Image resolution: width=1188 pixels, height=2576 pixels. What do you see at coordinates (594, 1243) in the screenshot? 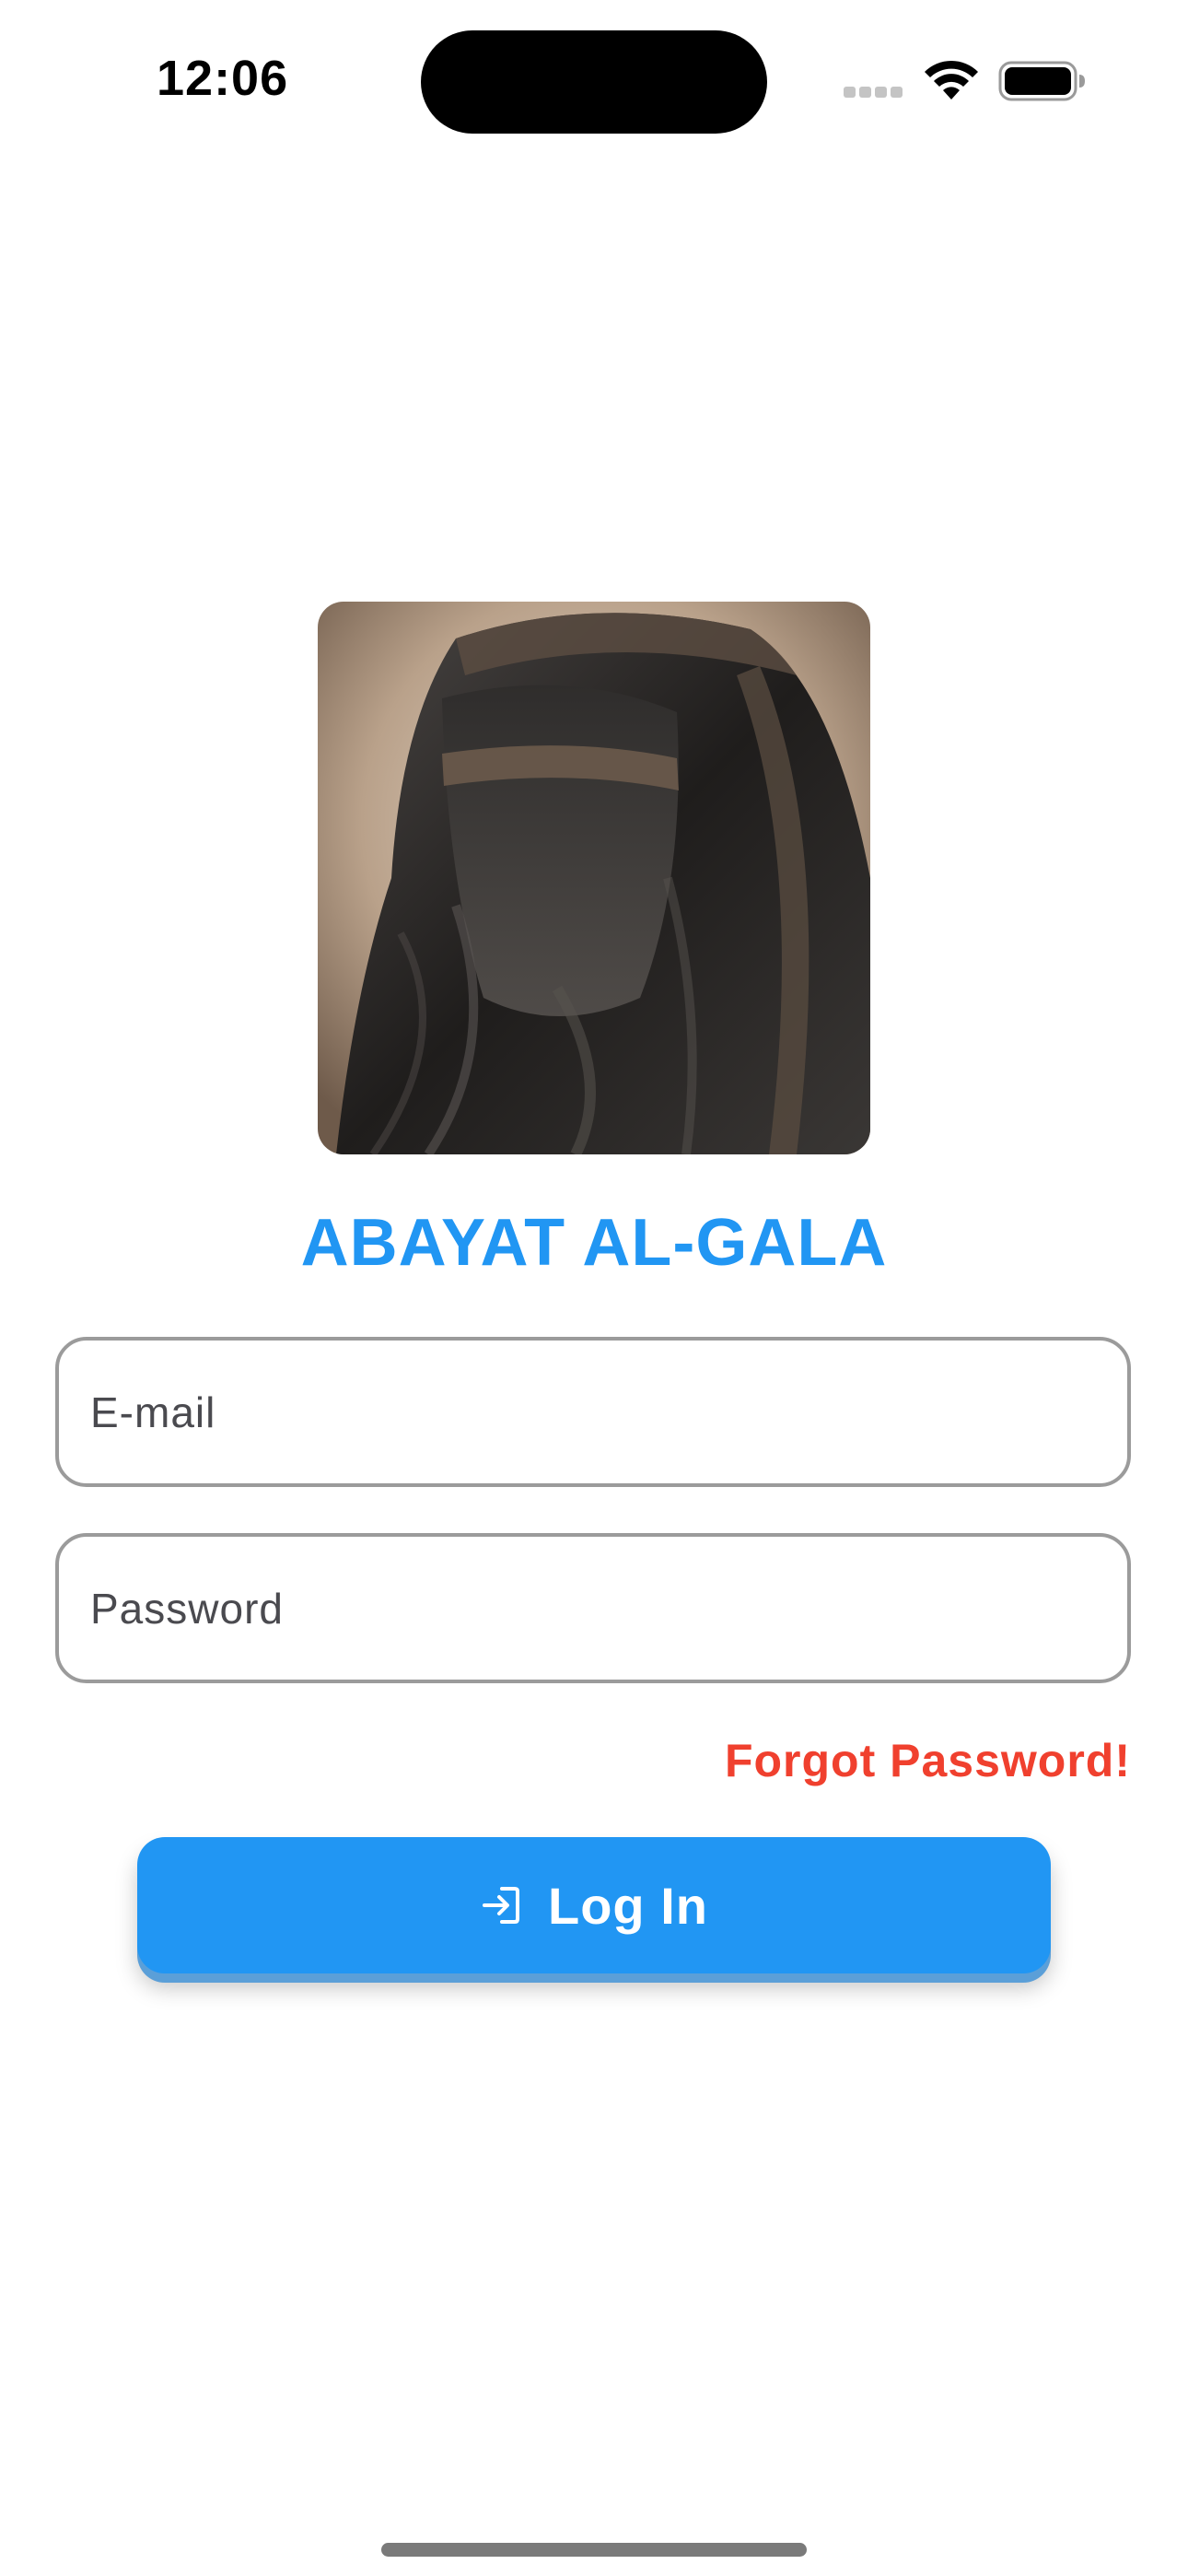
I see `app-title: ABAYAT AL-GALA` at bounding box center [594, 1243].